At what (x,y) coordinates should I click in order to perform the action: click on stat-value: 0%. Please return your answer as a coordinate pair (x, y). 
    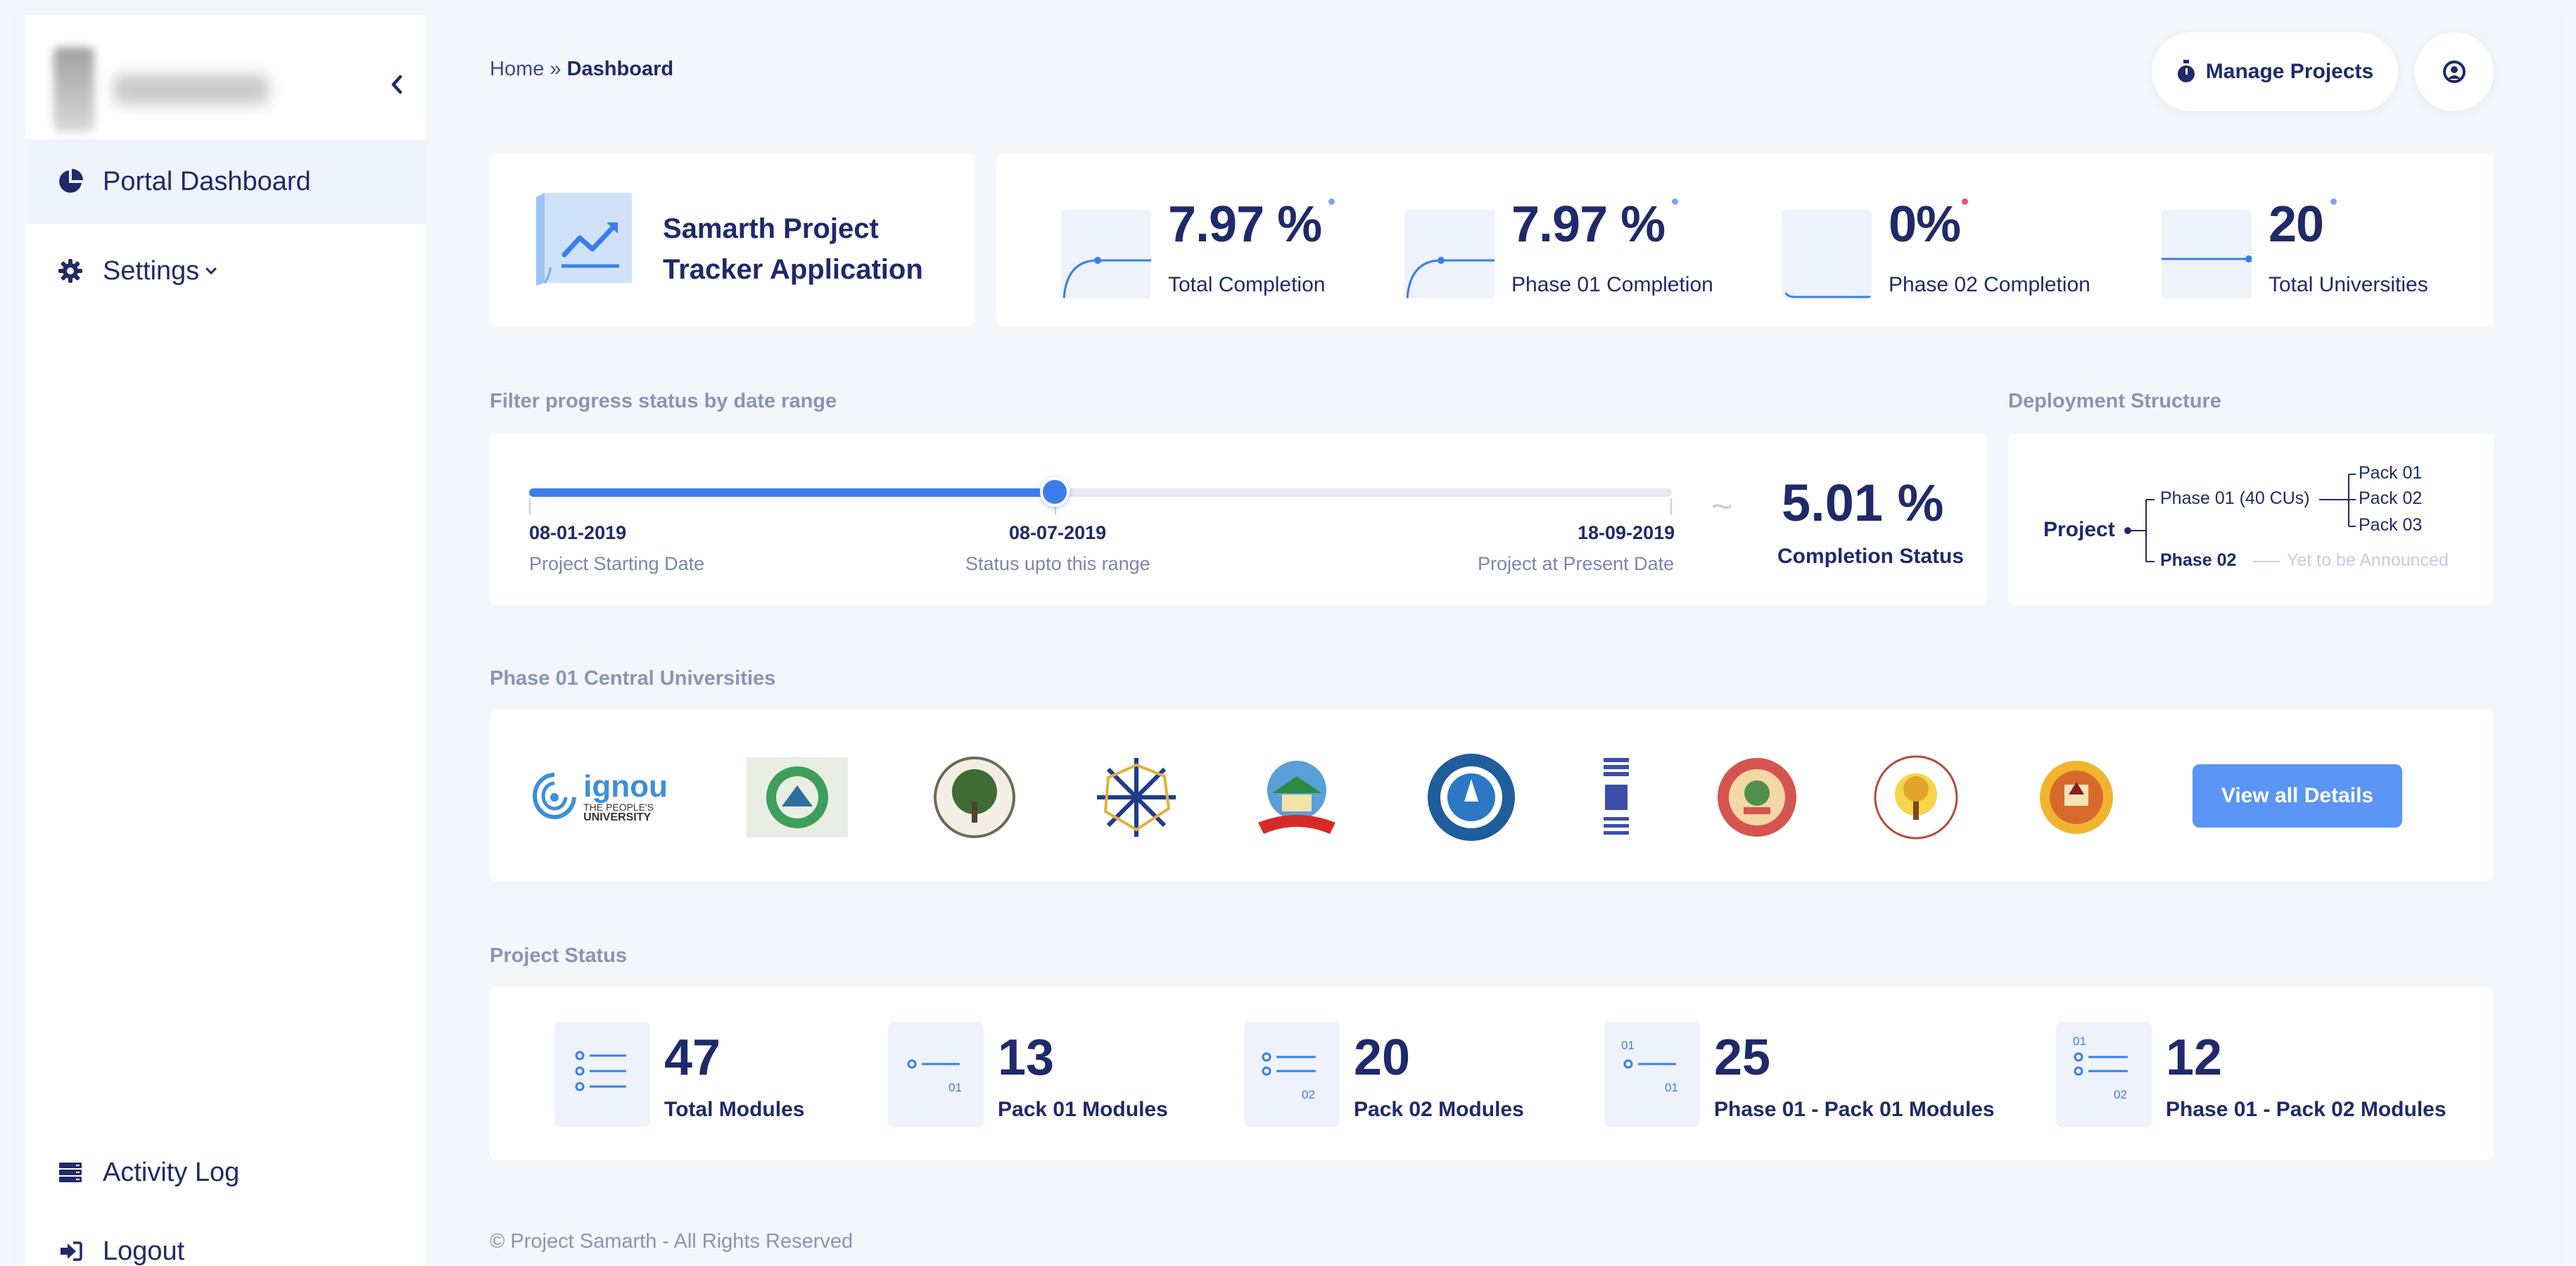
    Looking at the image, I should click on (1925, 225).